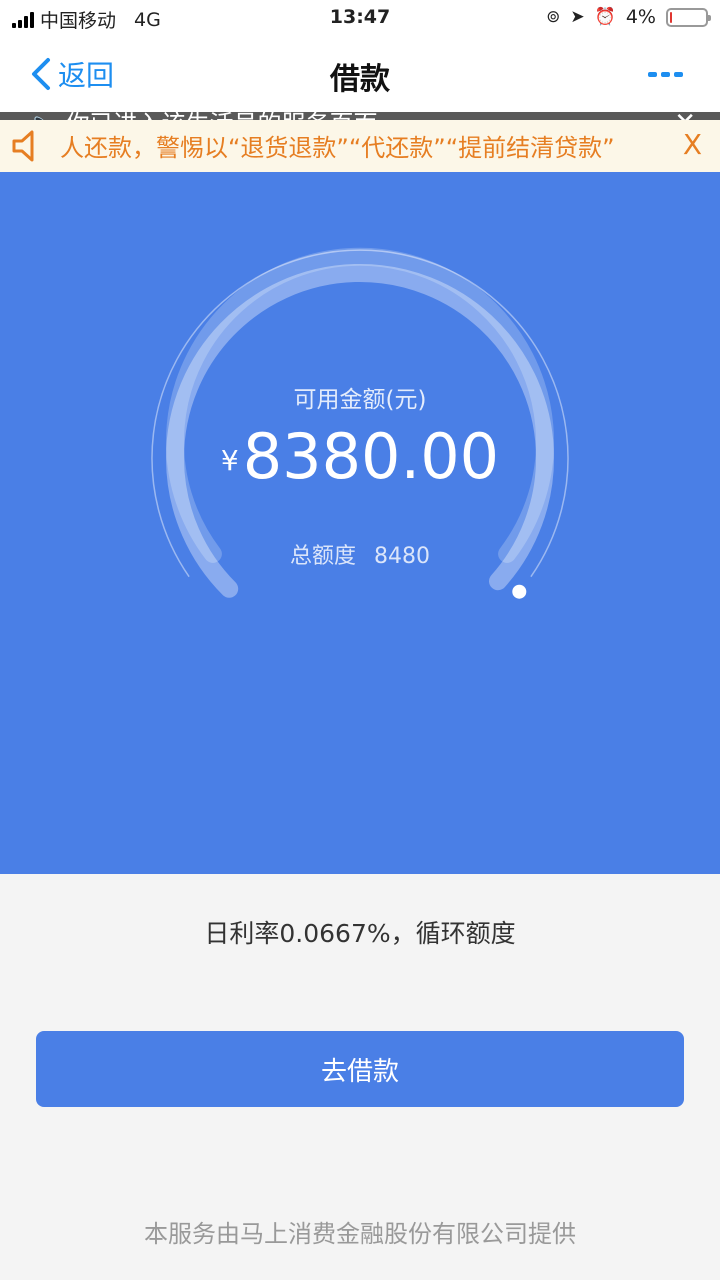 The image size is (720, 1280). What do you see at coordinates (360, 554) in the screenshot?
I see `total-credit: 总额度 8480` at bounding box center [360, 554].